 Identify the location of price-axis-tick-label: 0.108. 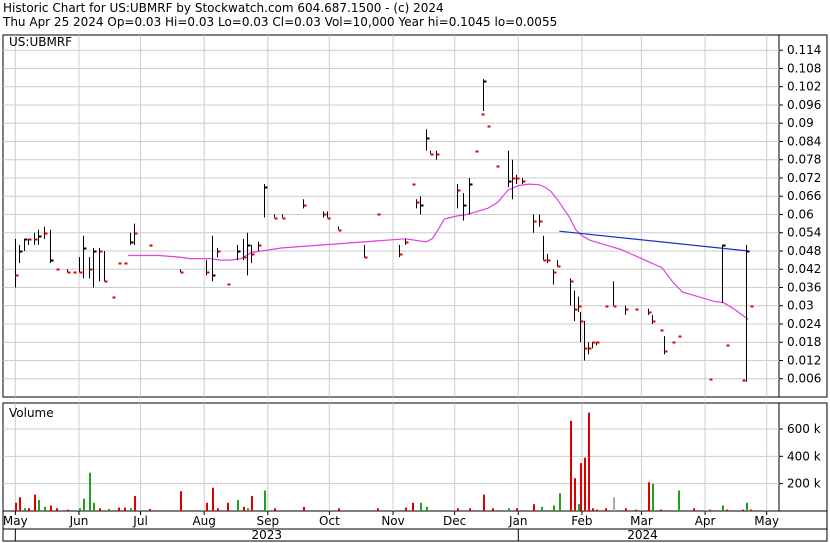
(804, 68).